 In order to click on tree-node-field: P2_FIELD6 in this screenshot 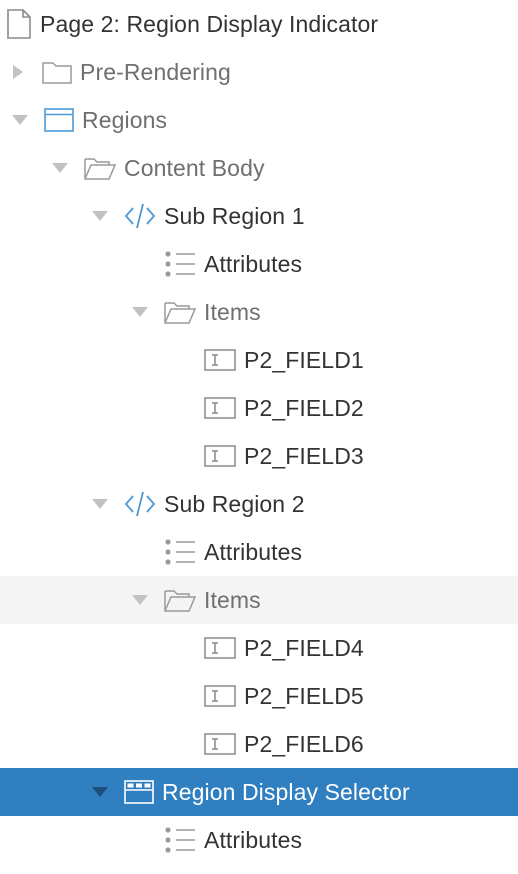, I will do `click(259, 744)`.